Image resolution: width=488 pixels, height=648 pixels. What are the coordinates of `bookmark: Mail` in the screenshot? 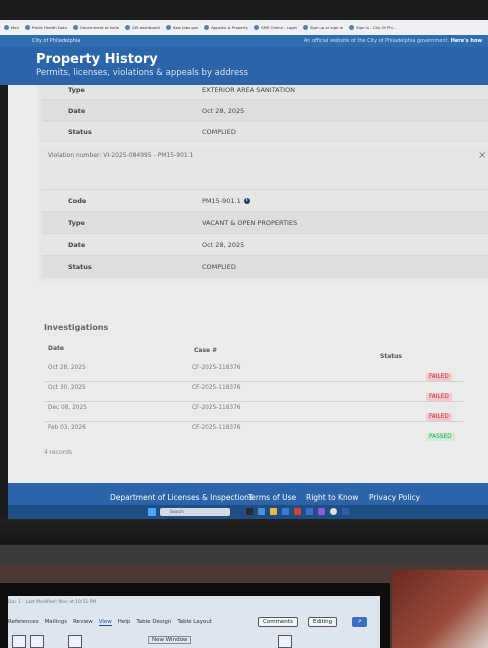 It's located at (11, 27).